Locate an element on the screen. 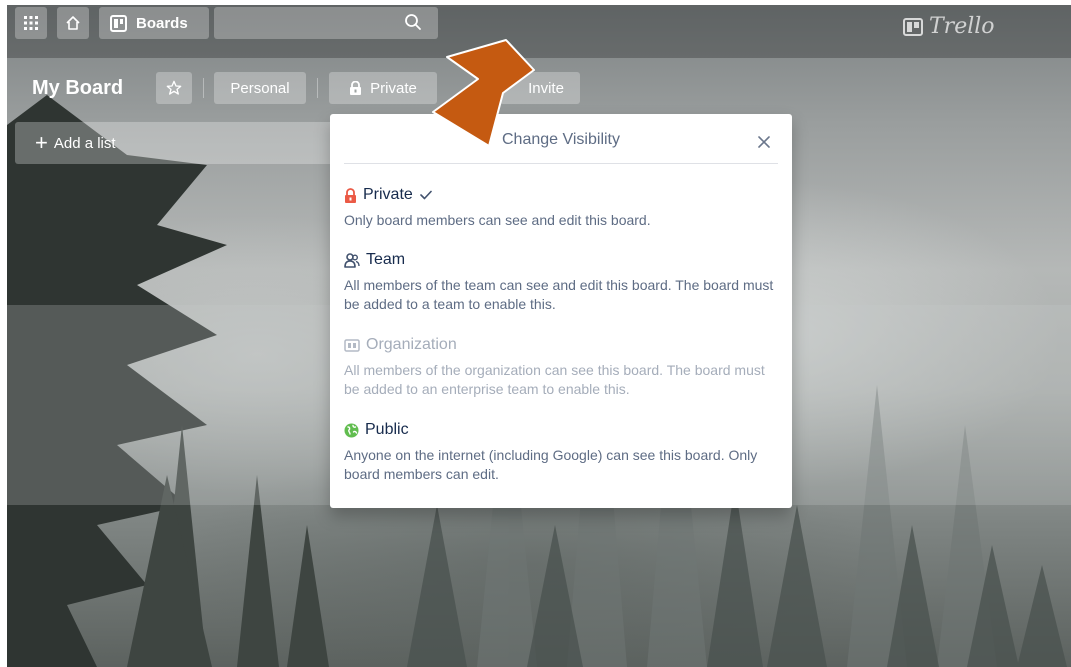 This screenshot has height=667, width=1071. home-button is located at coordinates (73, 23).